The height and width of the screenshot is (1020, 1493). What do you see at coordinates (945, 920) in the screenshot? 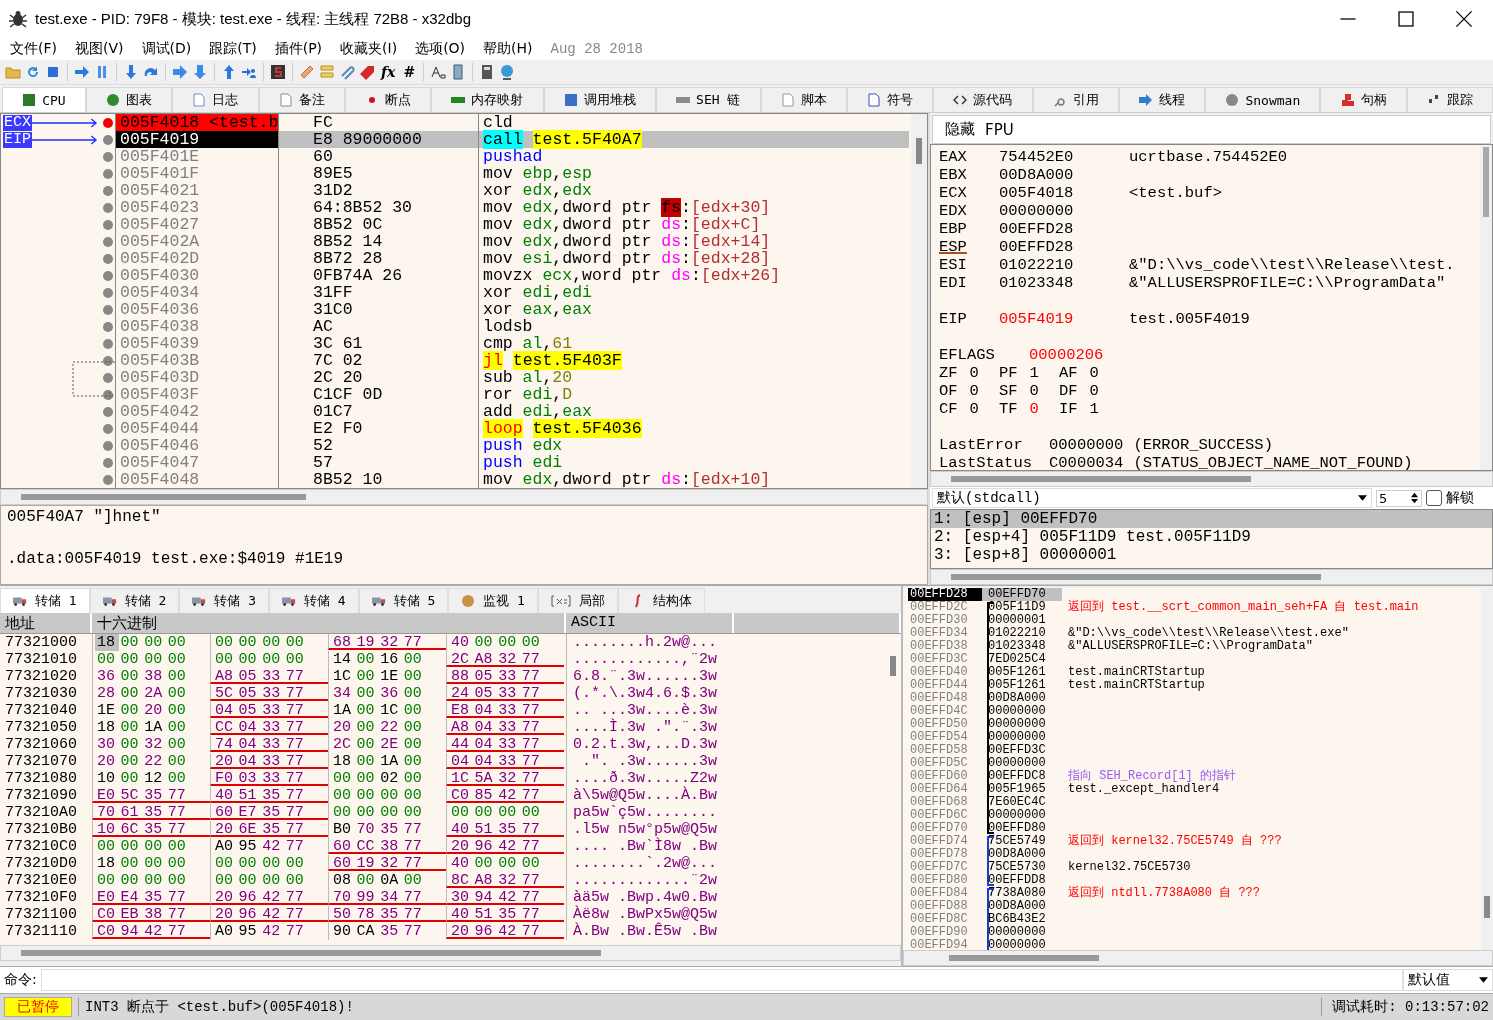
I see `address-cell: 00EFFD8C` at bounding box center [945, 920].